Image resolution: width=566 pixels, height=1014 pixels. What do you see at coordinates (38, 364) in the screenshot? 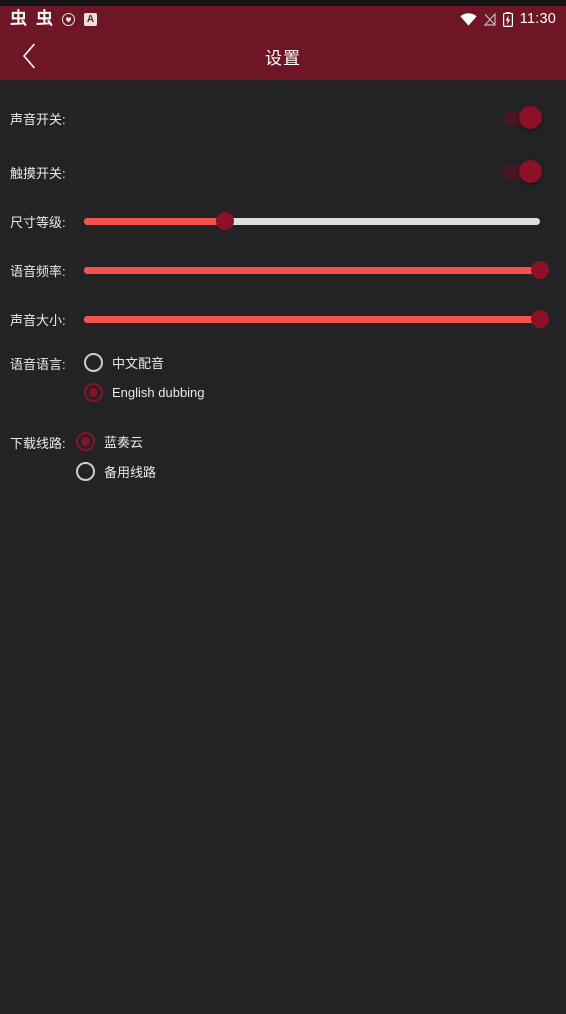
I see `voice-language-label: 语音语言:` at bounding box center [38, 364].